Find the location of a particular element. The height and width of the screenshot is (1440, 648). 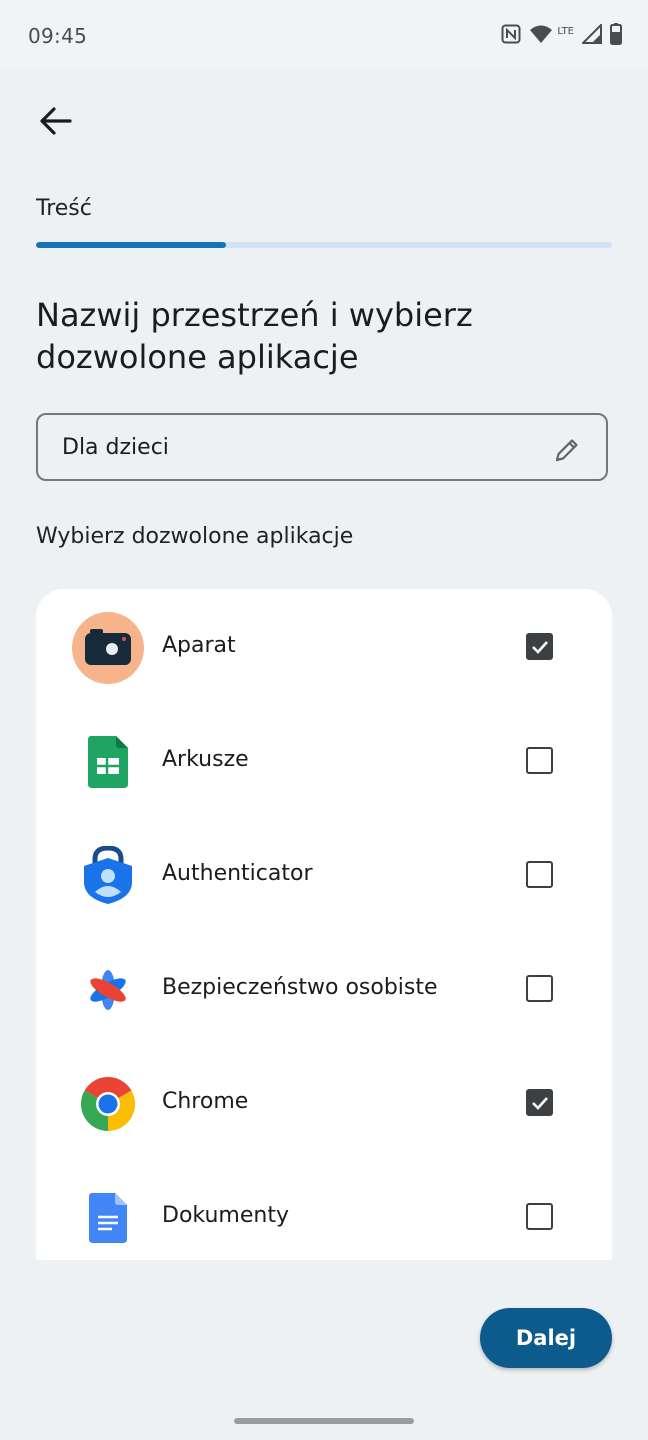

step-label: Treść is located at coordinates (64, 208).